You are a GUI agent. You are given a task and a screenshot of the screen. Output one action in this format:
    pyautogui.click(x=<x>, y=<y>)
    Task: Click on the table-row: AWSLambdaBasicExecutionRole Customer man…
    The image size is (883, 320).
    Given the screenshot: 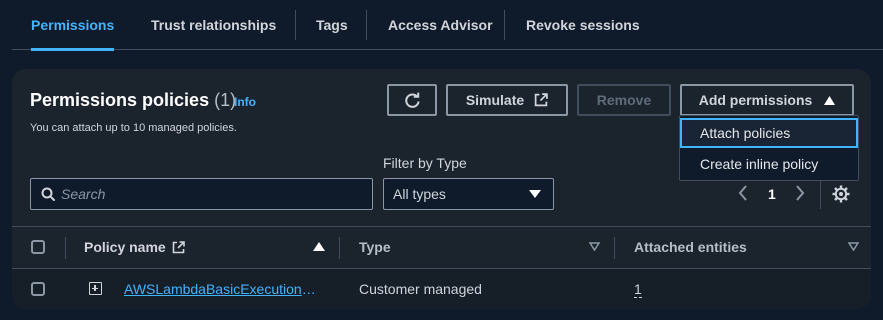 What is the action you would take?
    pyautogui.click(x=441, y=288)
    